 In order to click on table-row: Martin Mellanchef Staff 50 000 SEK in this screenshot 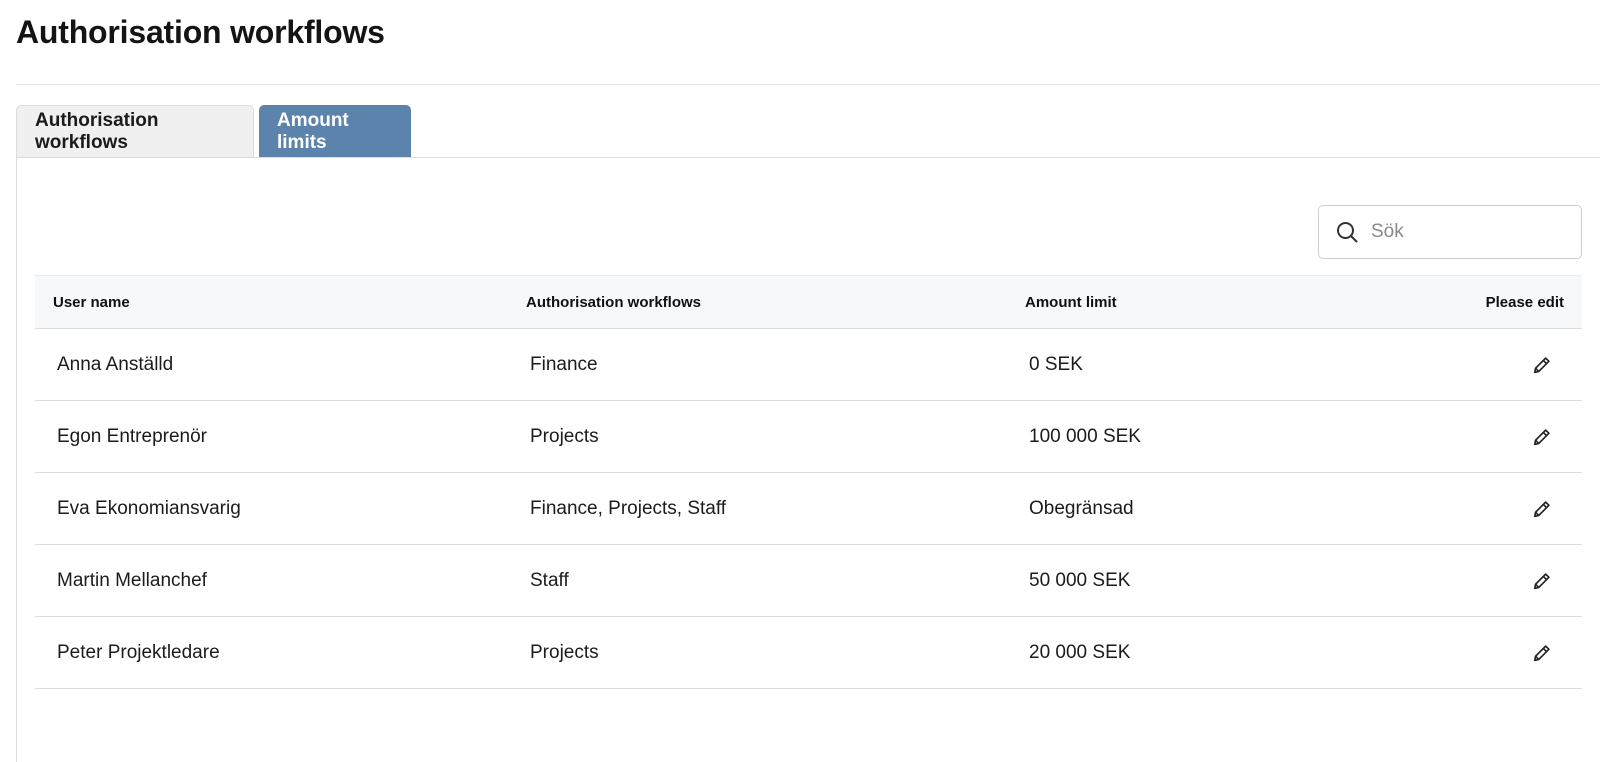, I will do `click(808, 581)`.